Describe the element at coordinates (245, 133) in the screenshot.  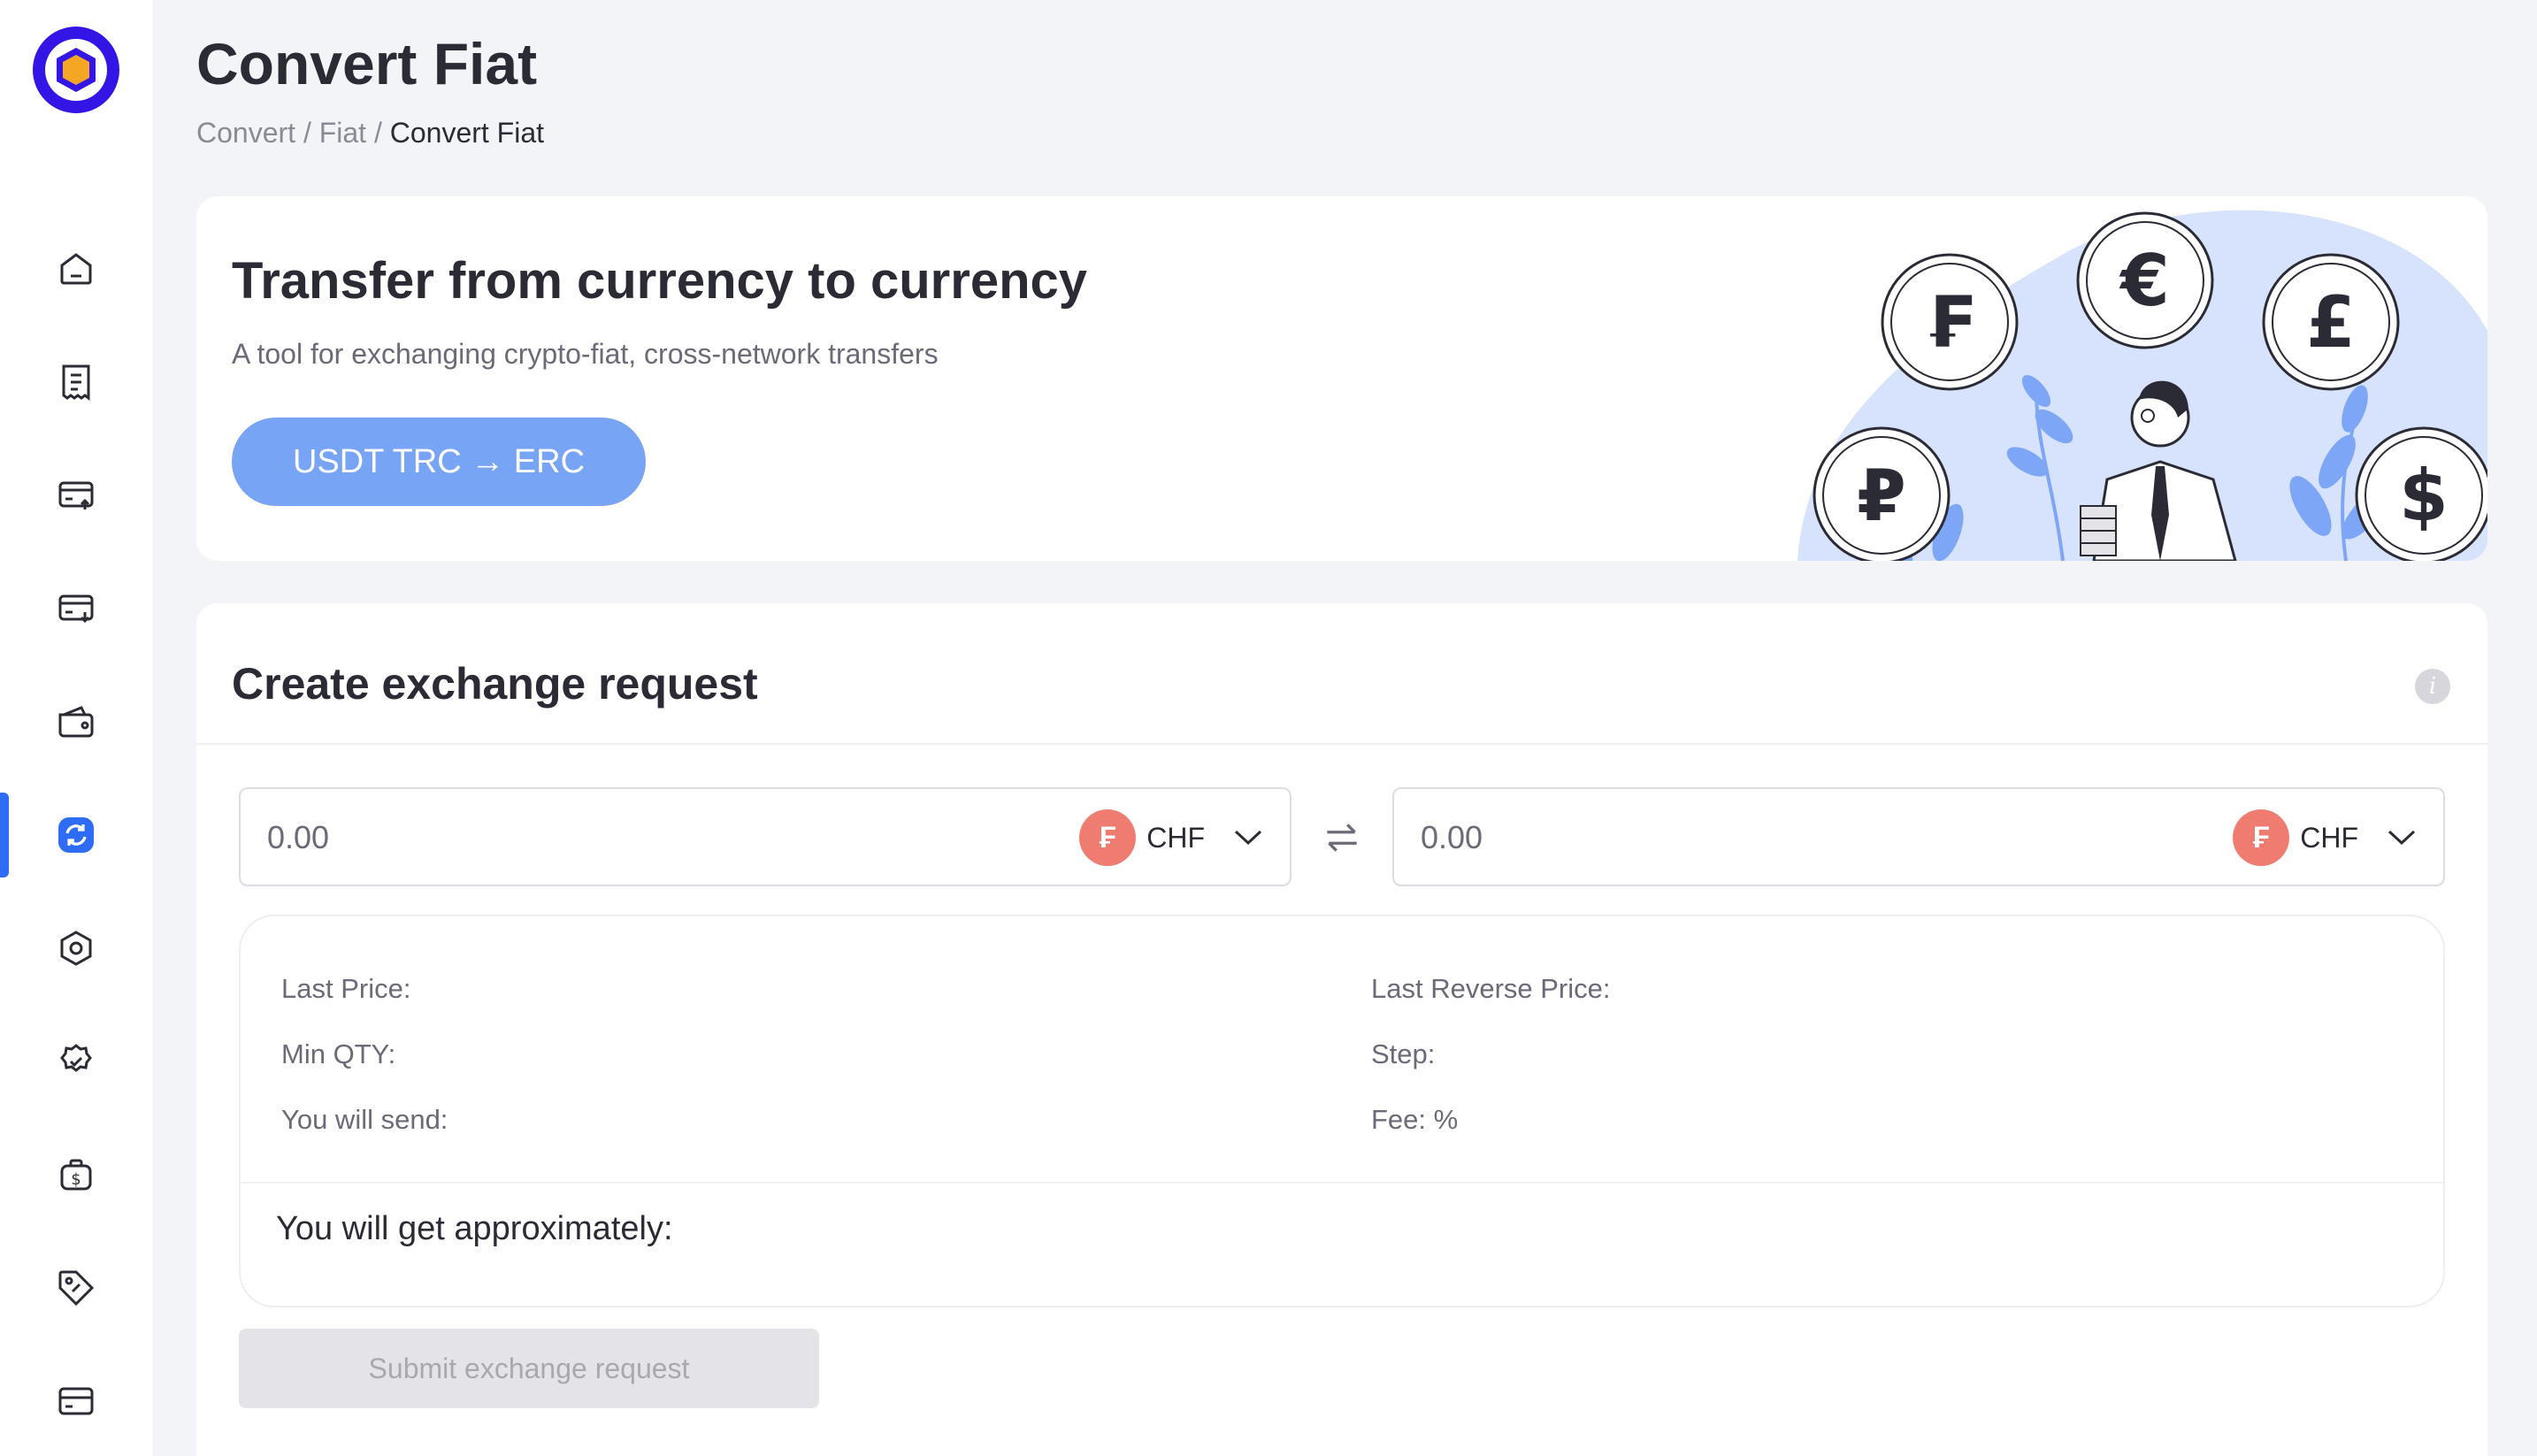
I see `breadcrumb-convert: Convert` at that location.